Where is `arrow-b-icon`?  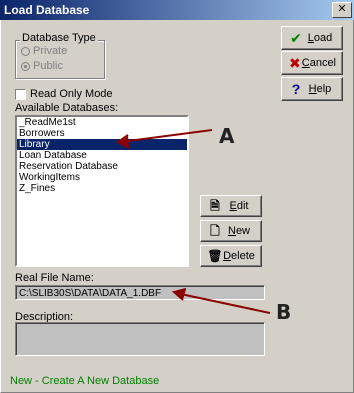
arrow-b-icon is located at coordinates (221, 301).